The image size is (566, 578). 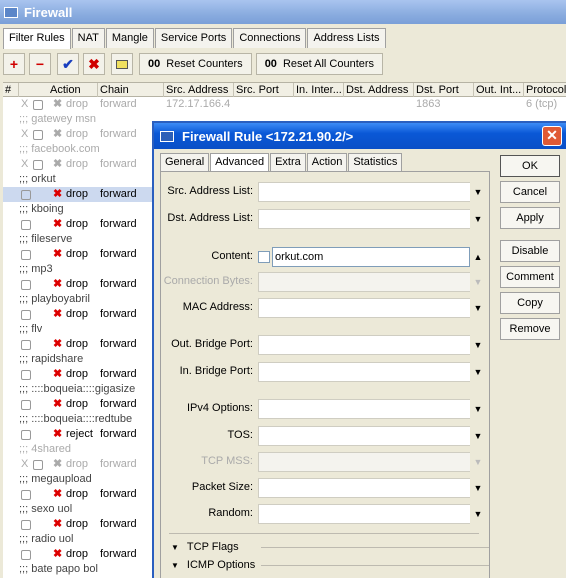 What do you see at coordinates (364, 308) in the screenshot?
I see `mac-address-field` at bounding box center [364, 308].